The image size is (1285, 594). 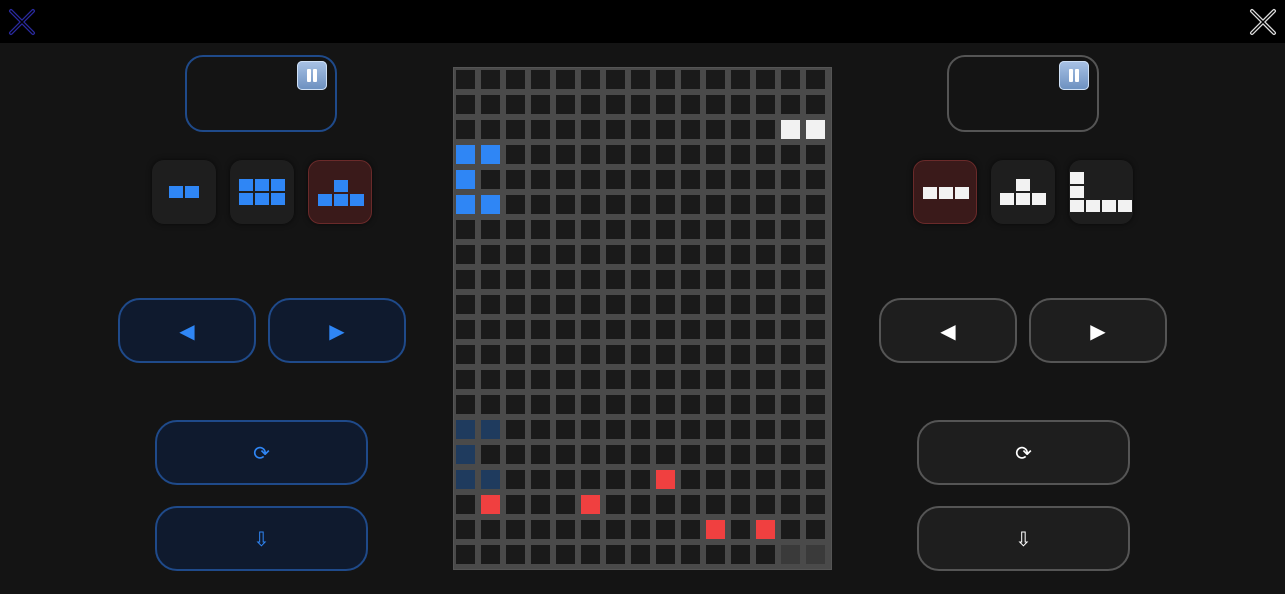 I want to click on close-icon-right-player, so click(x=1263, y=22).